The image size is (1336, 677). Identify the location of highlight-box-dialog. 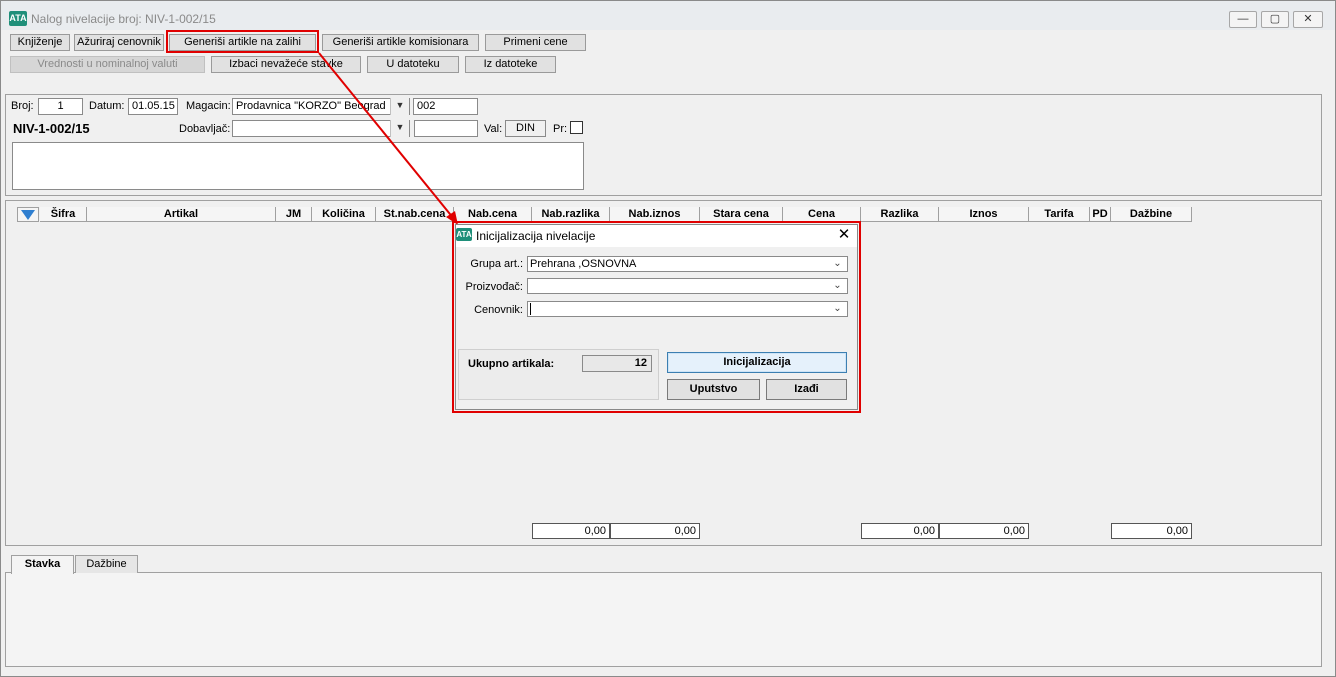
(656, 317).